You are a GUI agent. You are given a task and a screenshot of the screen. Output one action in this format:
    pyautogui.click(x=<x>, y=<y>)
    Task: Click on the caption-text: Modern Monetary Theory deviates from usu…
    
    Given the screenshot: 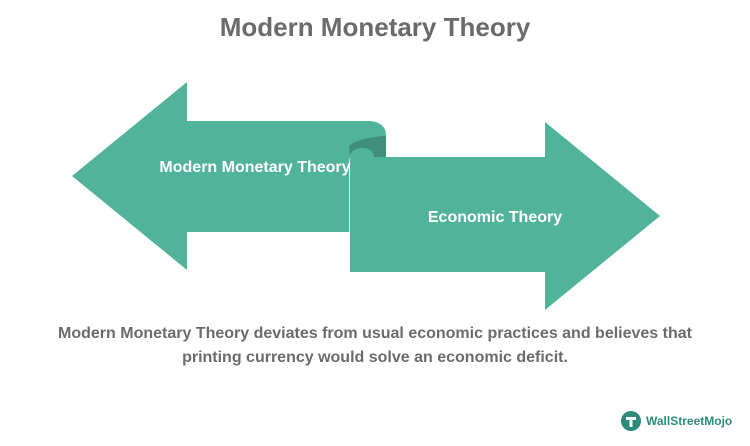 What is the action you would take?
    pyautogui.click(x=375, y=345)
    